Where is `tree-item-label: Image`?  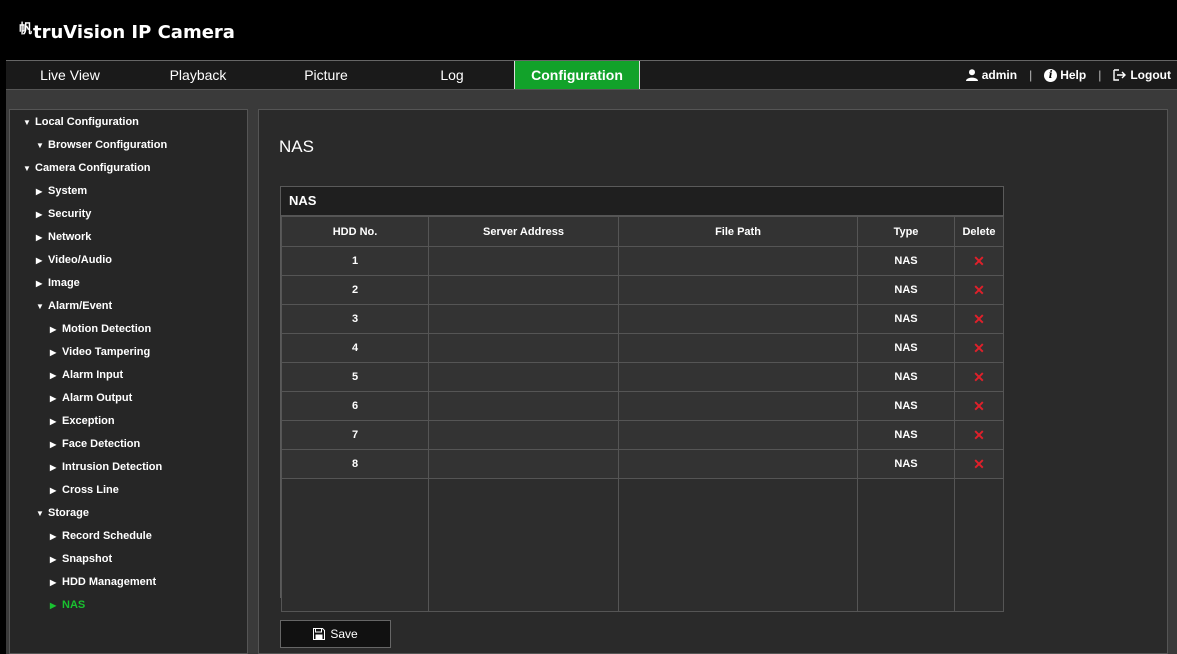 tree-item-label: Image is located at coordinates (64, 283).